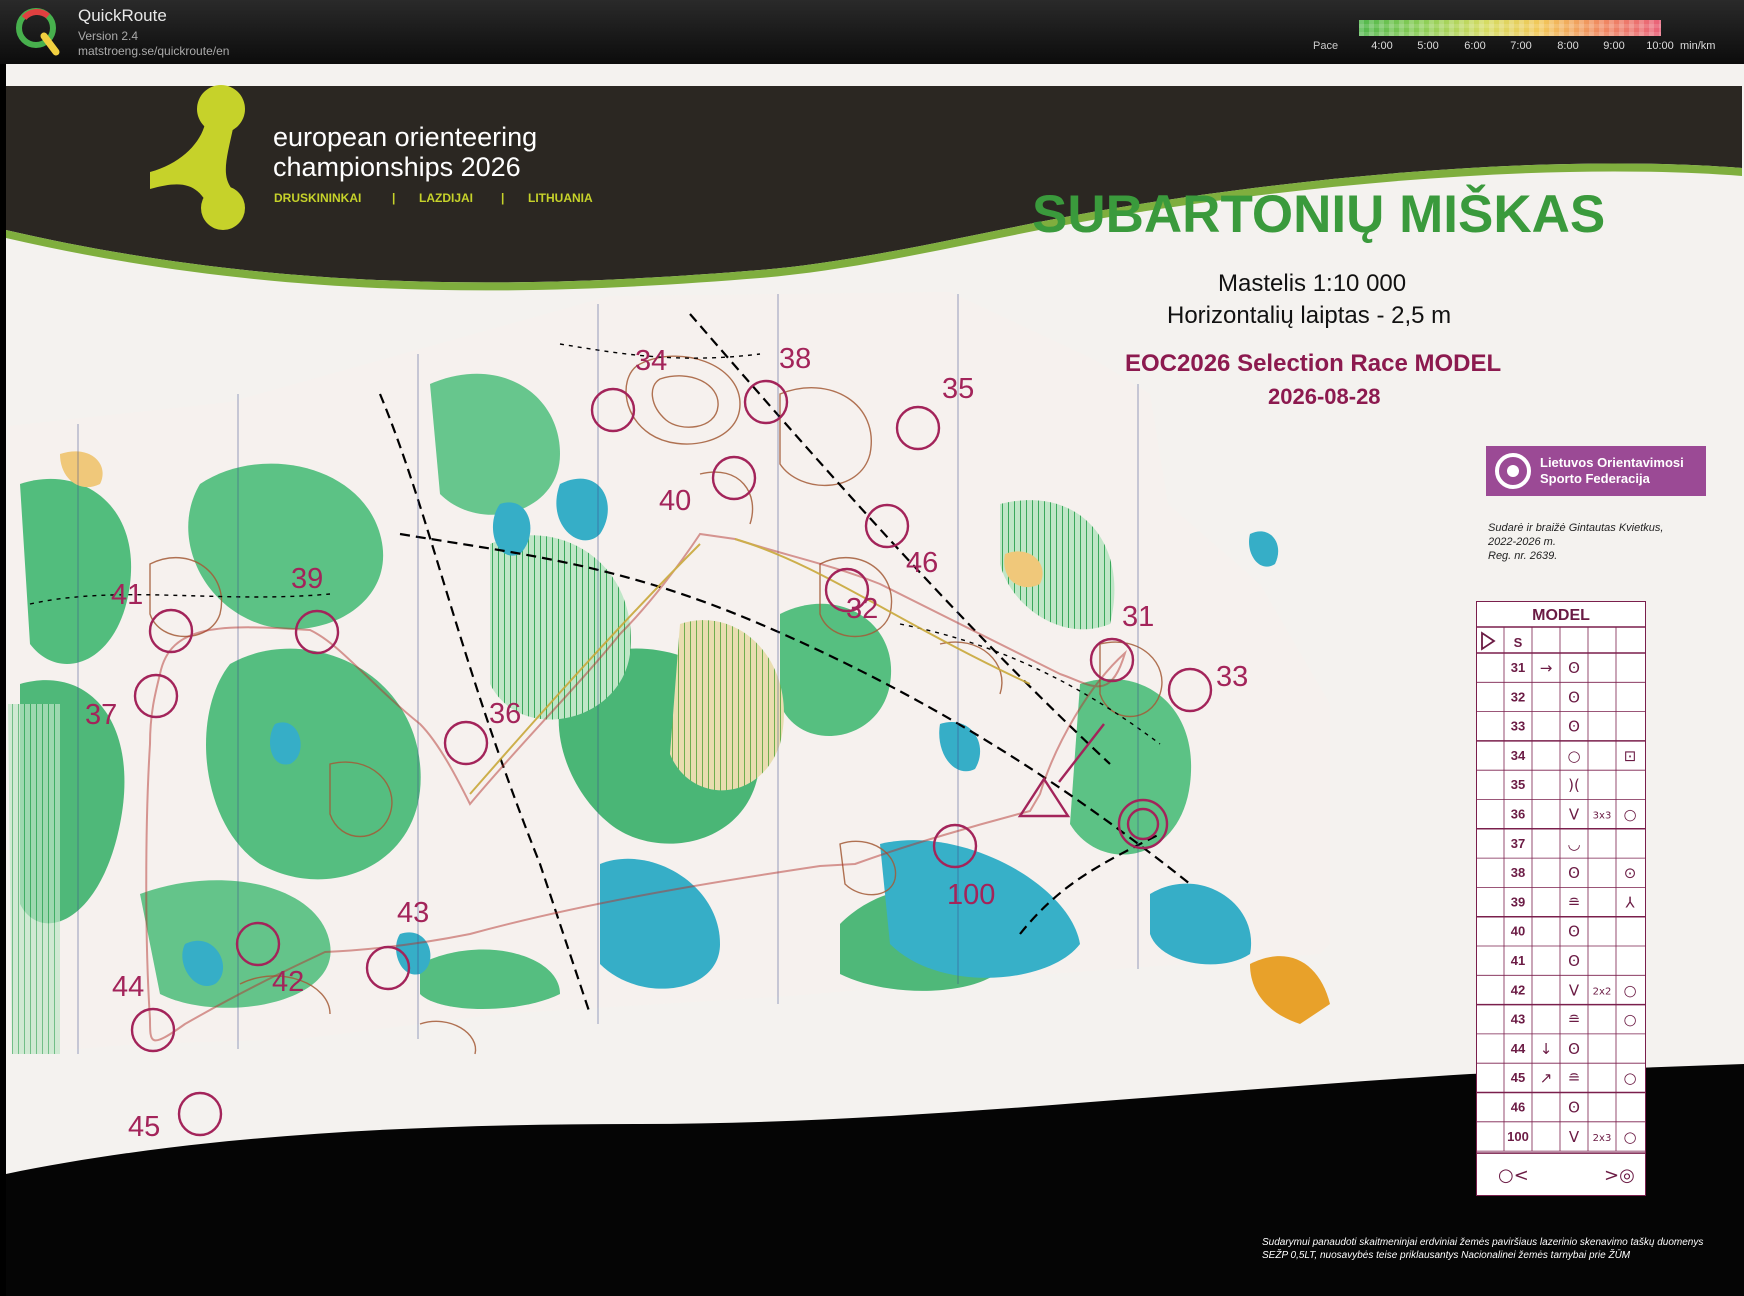  Describe the element at coordinates (446, 198) in the screenshot. I see `event-place: LAZDIJAI` at that location.